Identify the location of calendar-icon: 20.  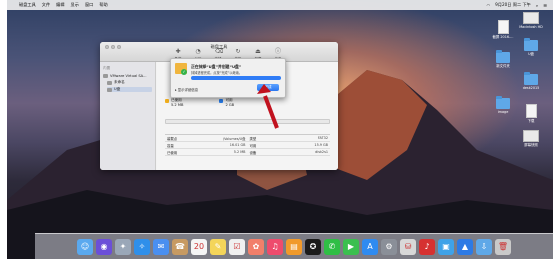
(199, 246).